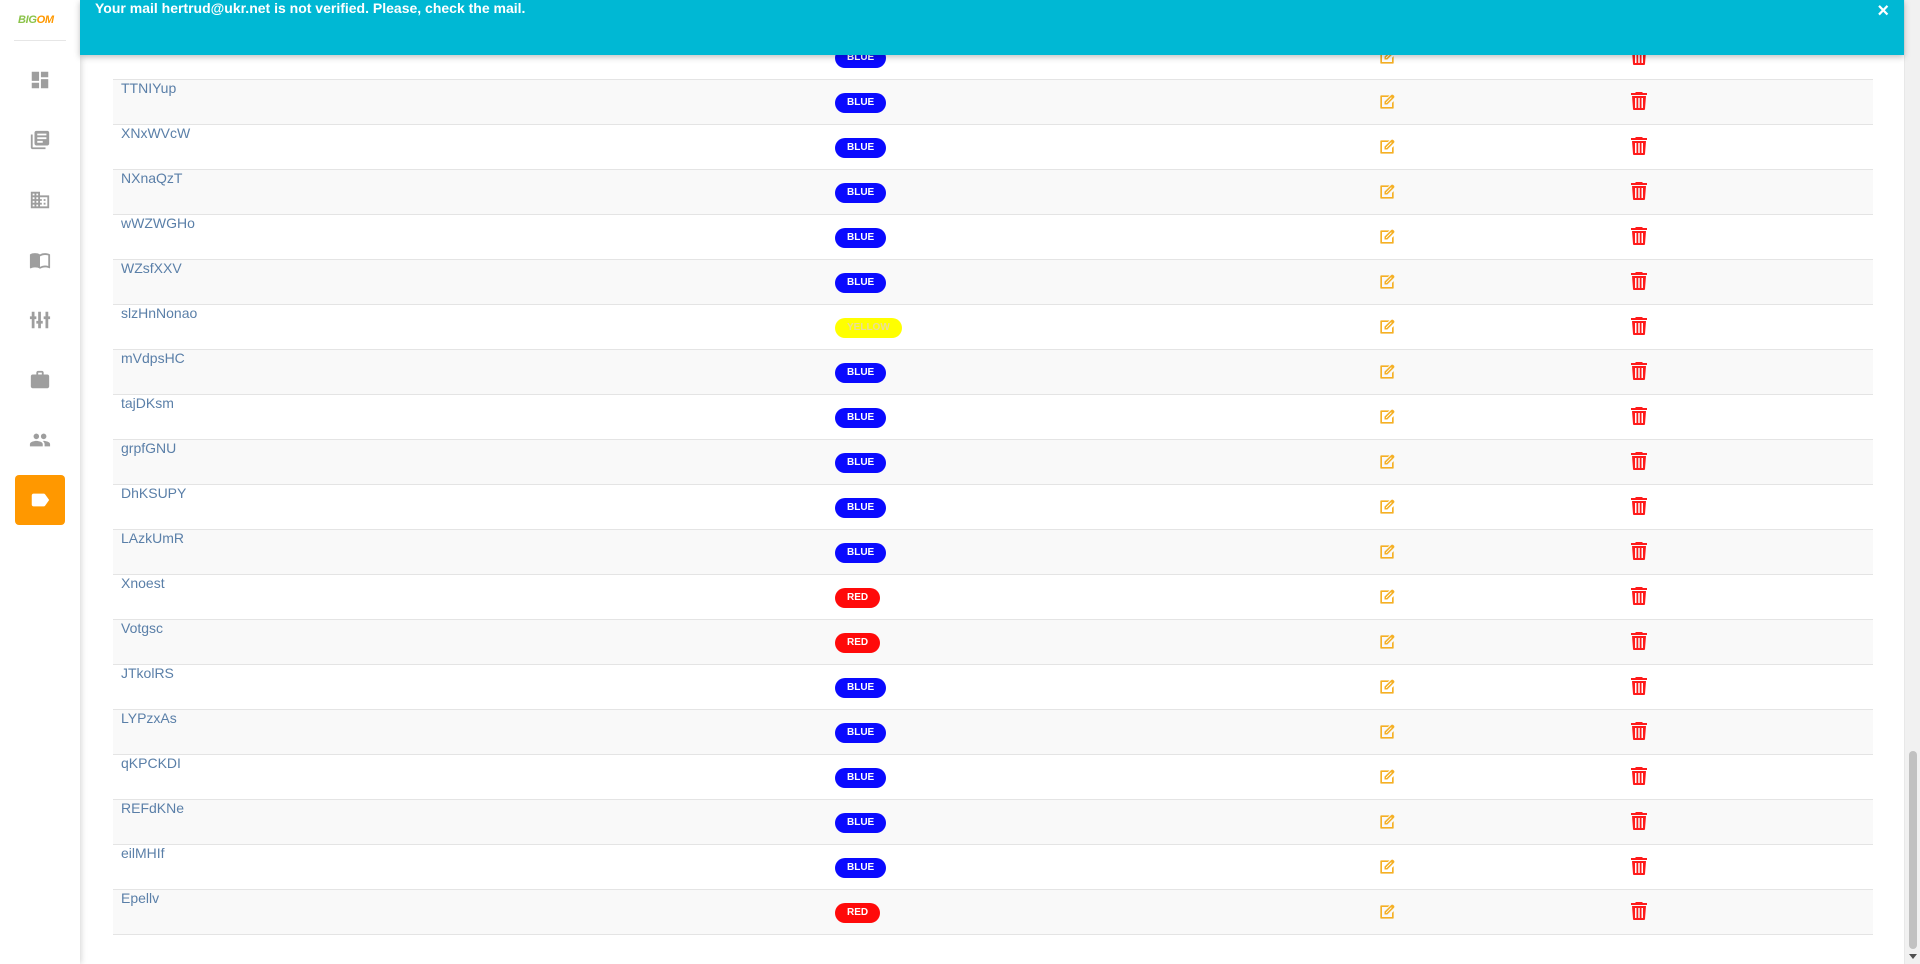 This screenshot has width=1920, height=964. I want to click on tag-name-link: WZsfXXV, so click(151, 282).